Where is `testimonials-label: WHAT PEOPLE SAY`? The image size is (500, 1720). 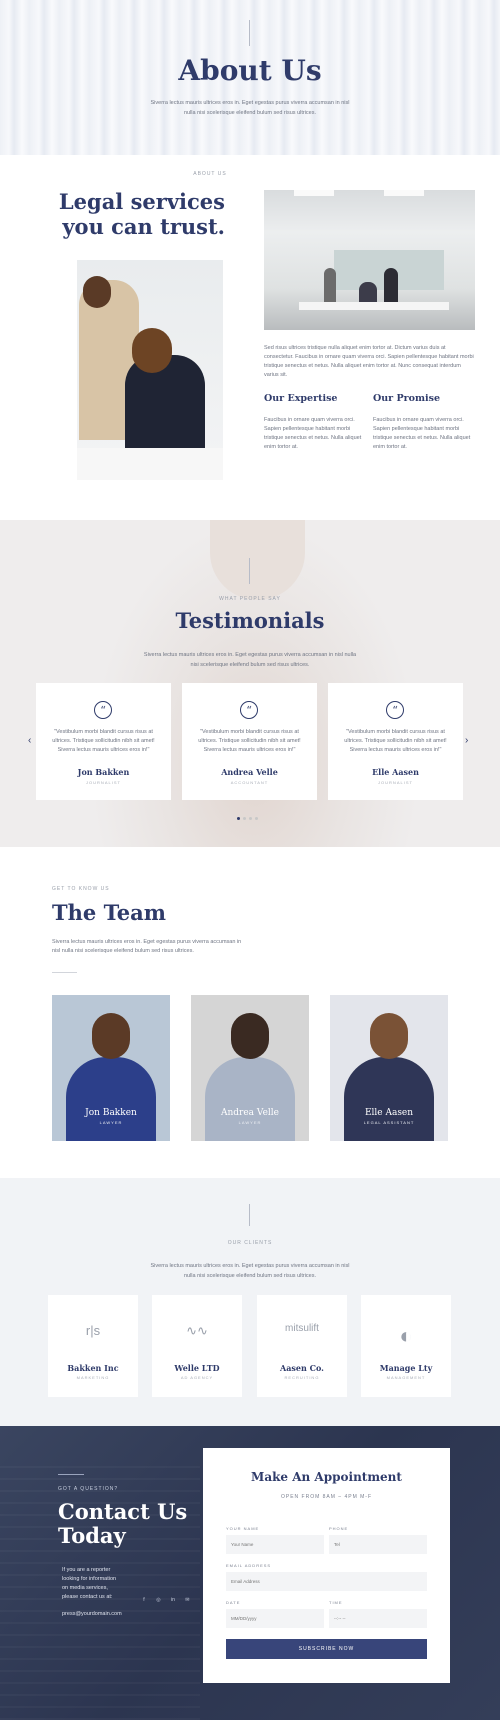 testimonials-label: WHAT PEOPLE SAY is located at coordinates (250, 599).